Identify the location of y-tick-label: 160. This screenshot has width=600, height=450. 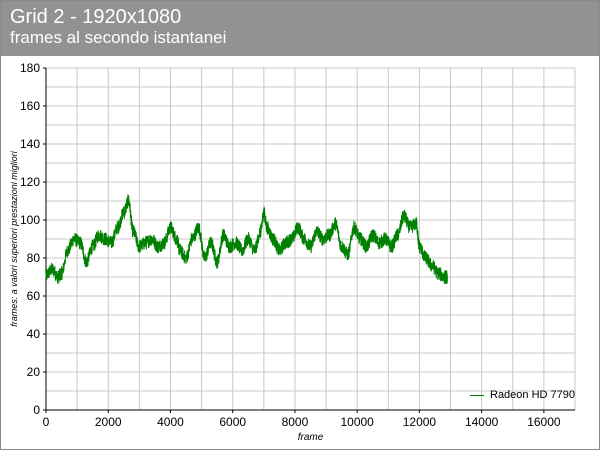
(30, 106).